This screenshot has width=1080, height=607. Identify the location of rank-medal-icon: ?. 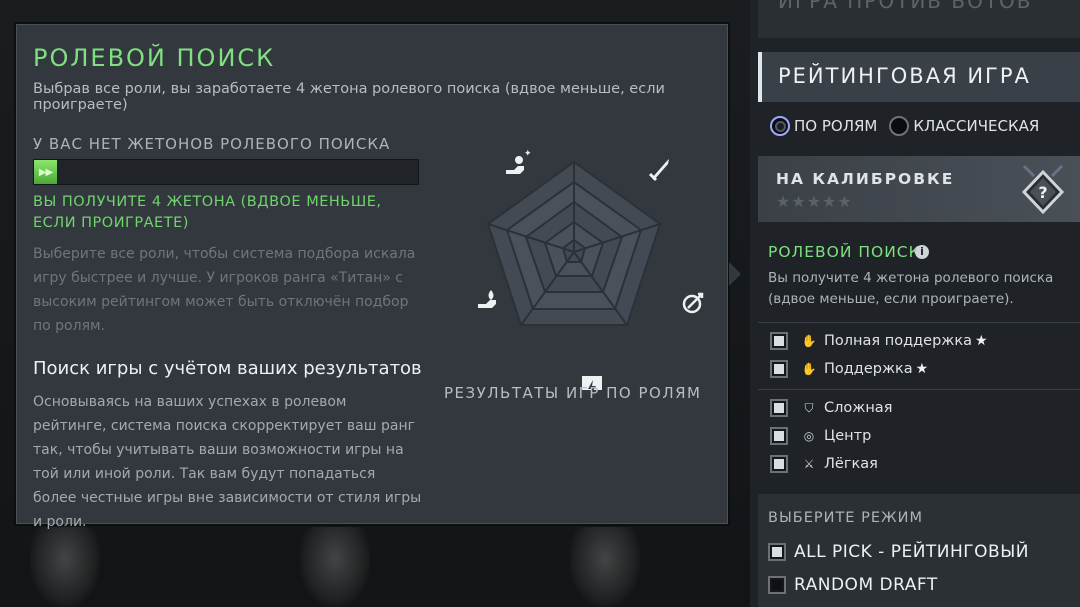
(1043, 190).